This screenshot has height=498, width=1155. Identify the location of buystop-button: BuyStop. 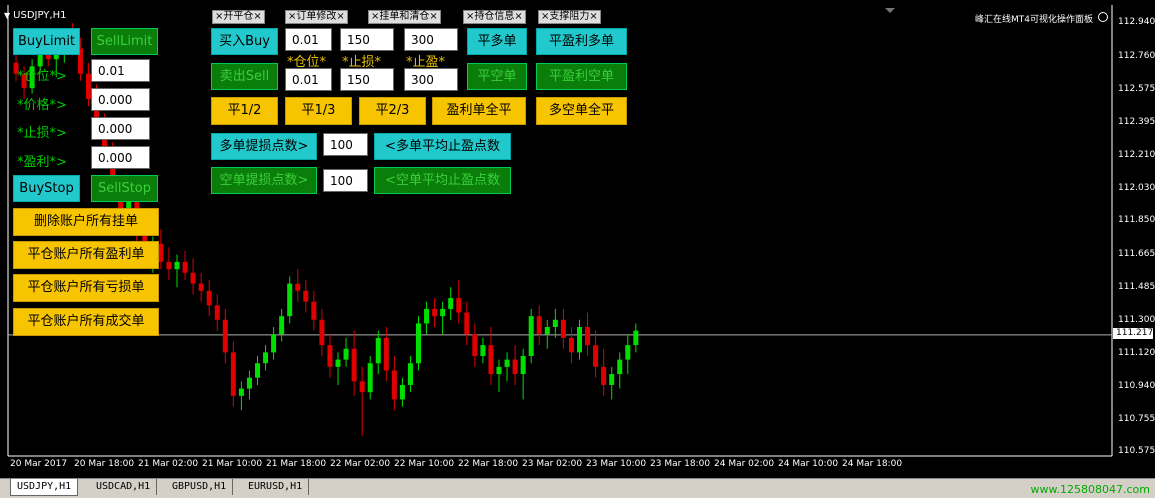
(46, 188).